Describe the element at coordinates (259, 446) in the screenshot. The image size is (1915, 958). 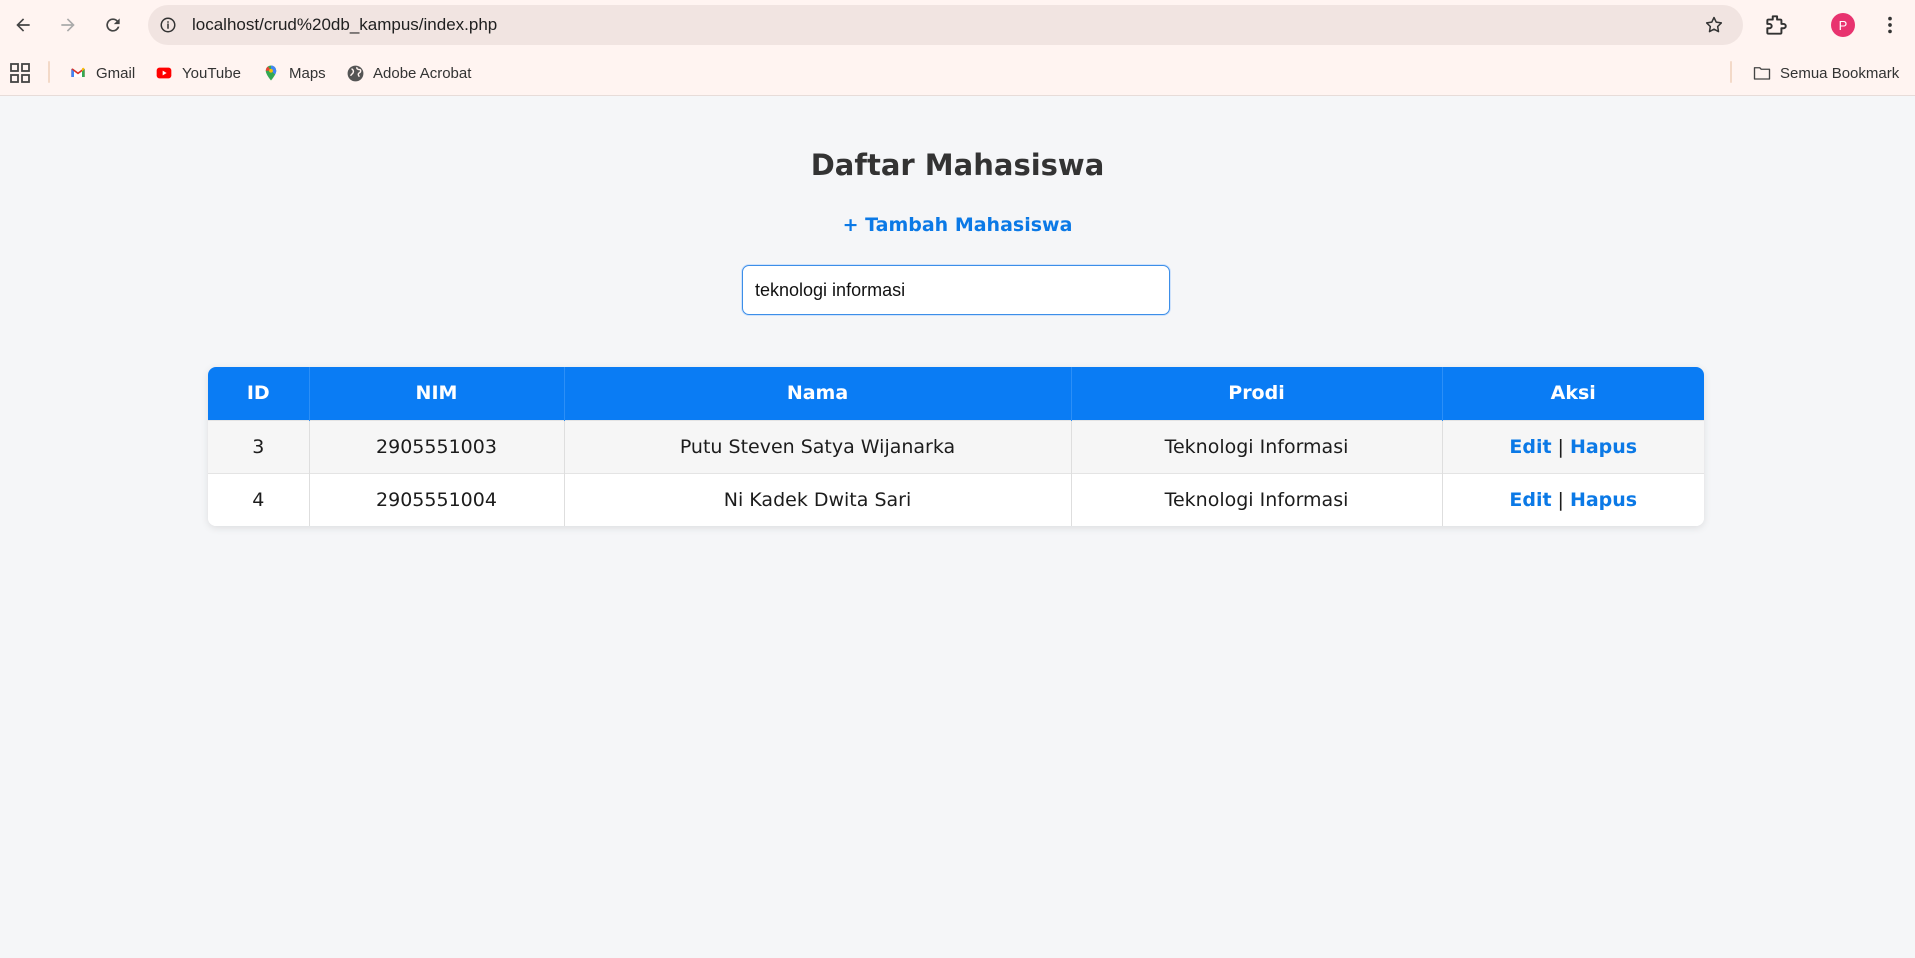
I see `cell-id: 3` at that location.